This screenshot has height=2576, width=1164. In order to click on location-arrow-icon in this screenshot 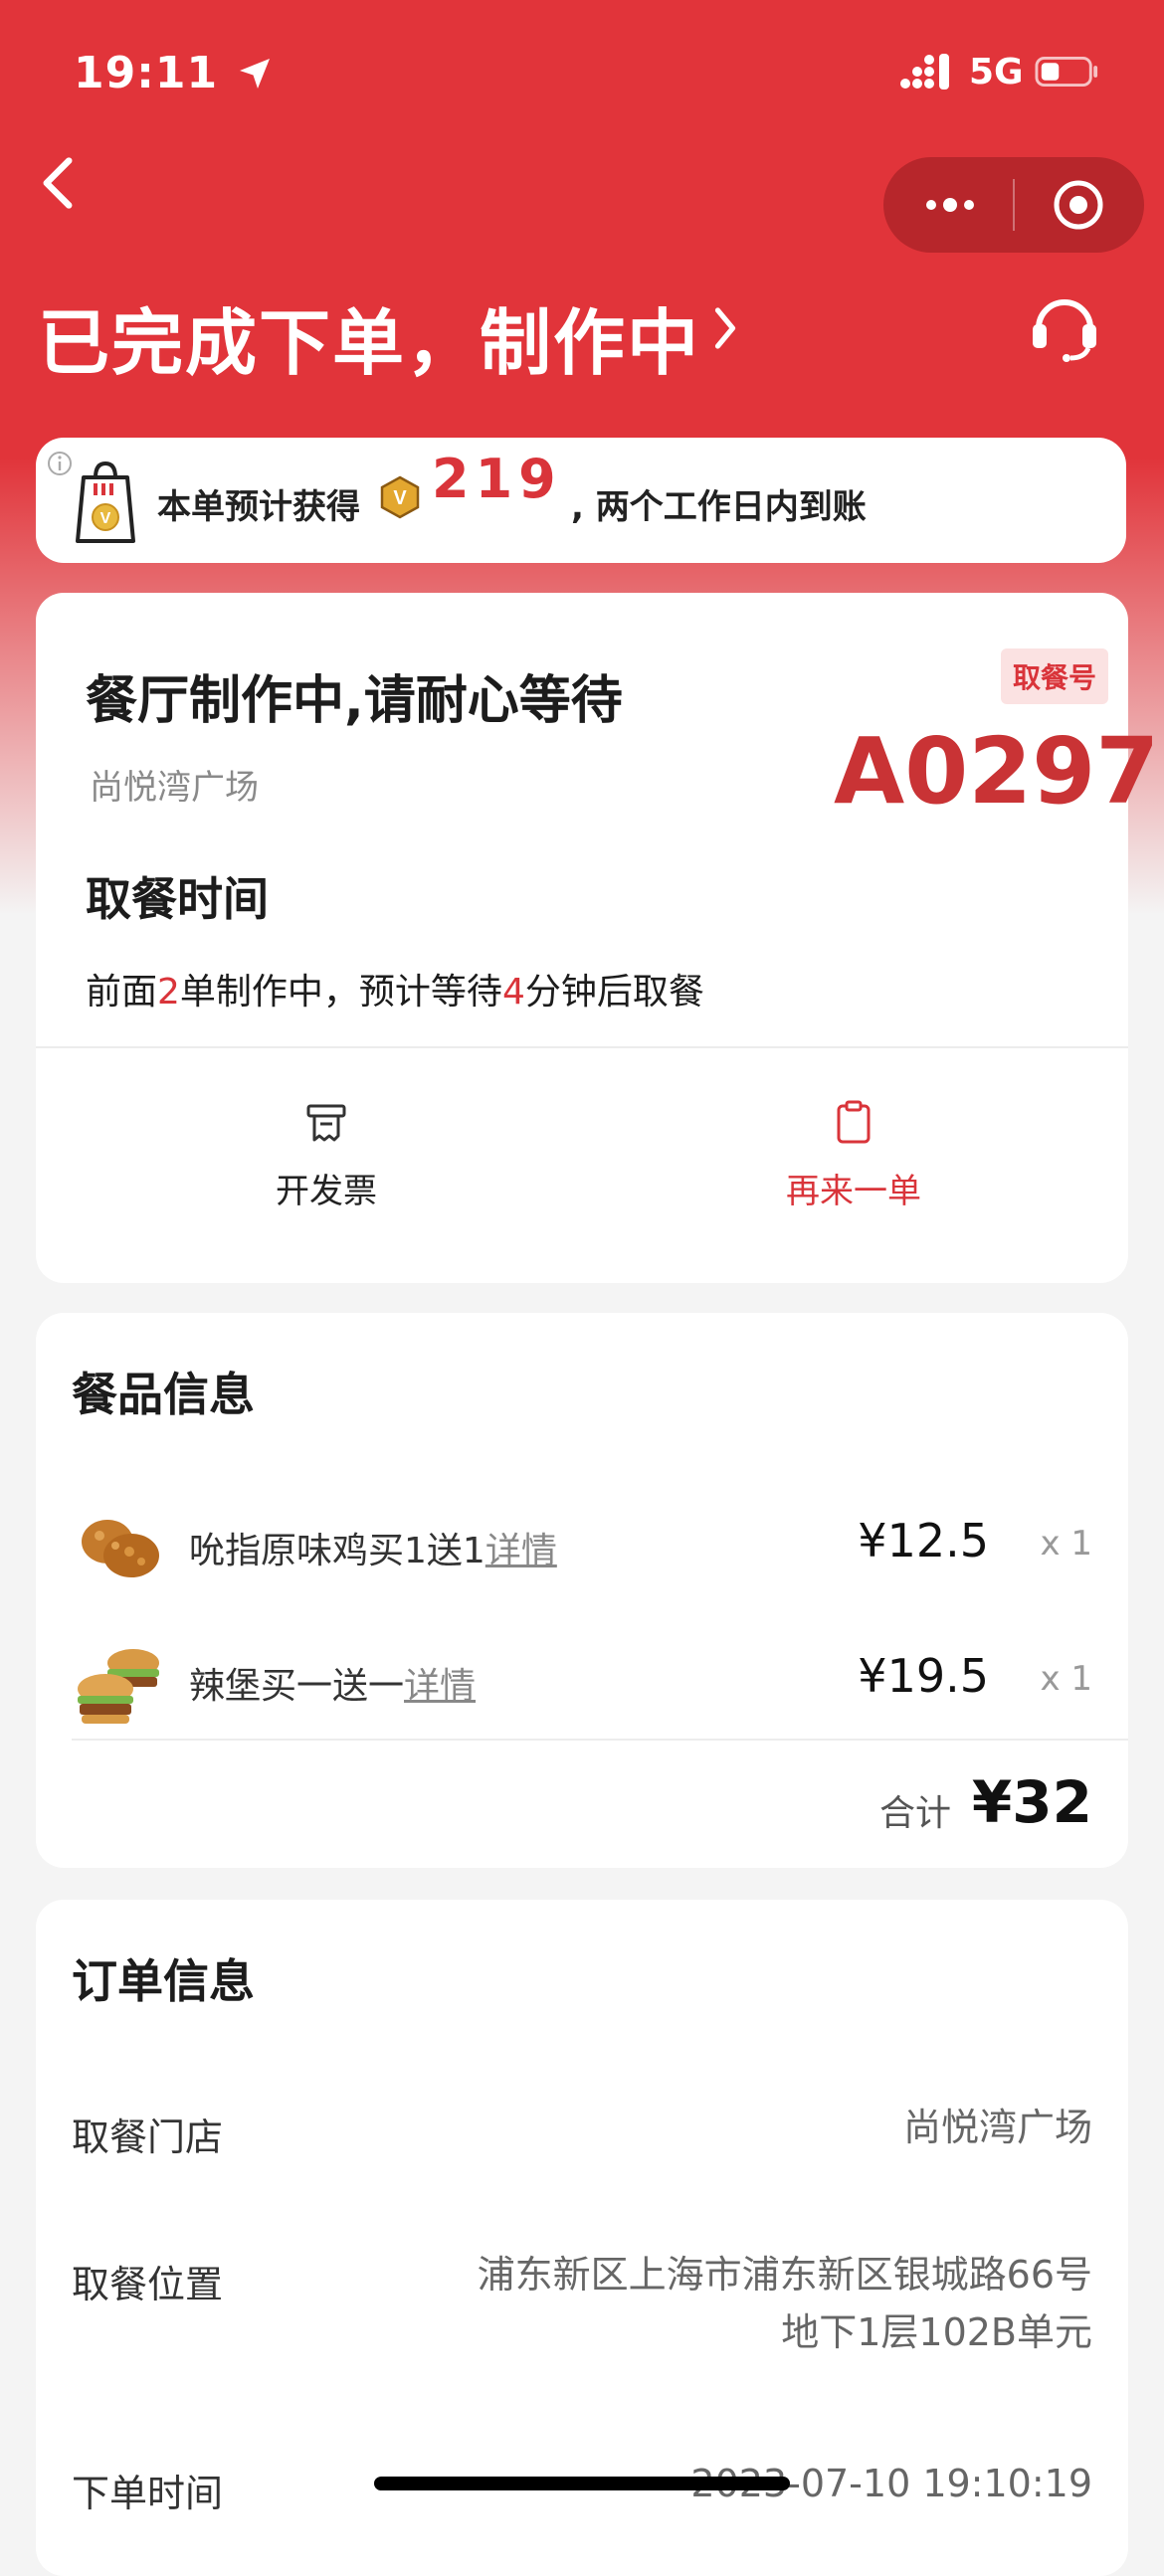, I will do `click(255, 74)`.